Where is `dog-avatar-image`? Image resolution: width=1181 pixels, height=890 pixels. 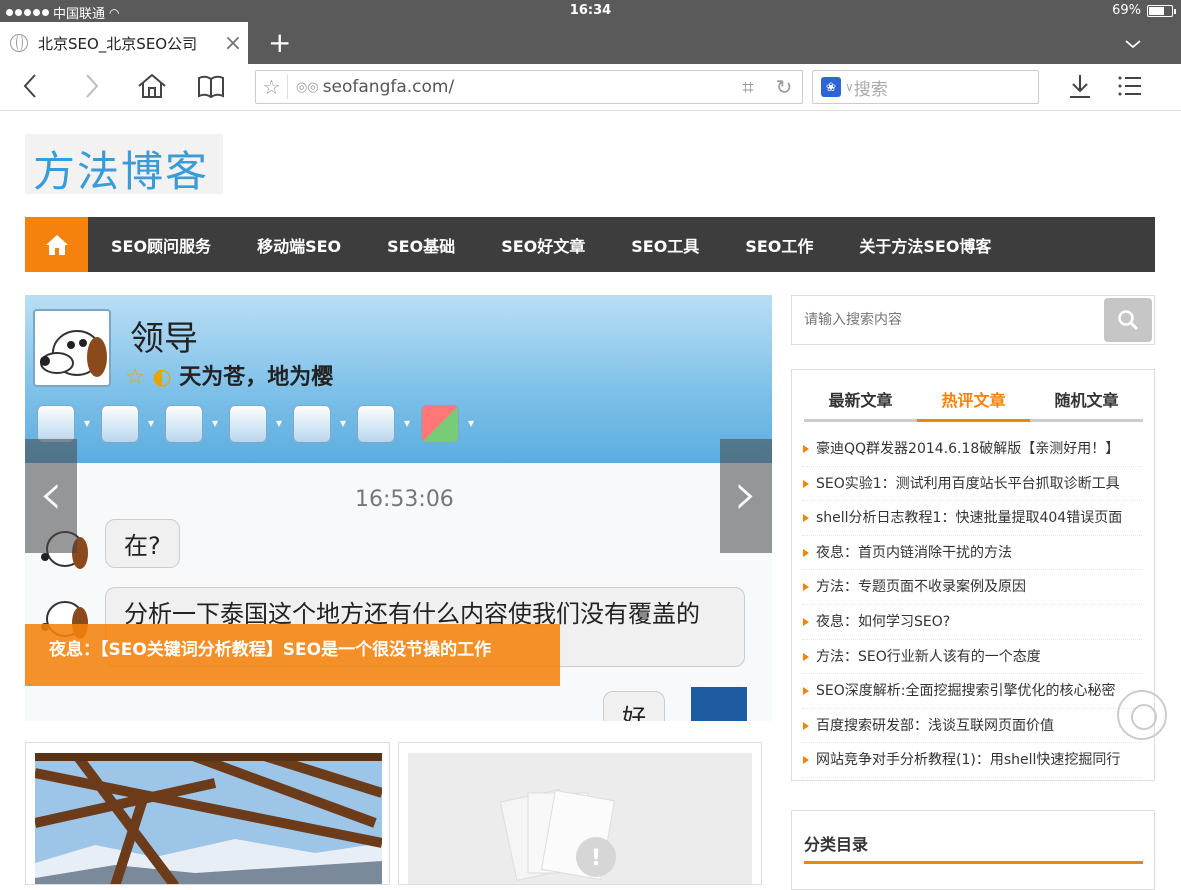
dog-avatar-image is located at coordinates (72, 348).